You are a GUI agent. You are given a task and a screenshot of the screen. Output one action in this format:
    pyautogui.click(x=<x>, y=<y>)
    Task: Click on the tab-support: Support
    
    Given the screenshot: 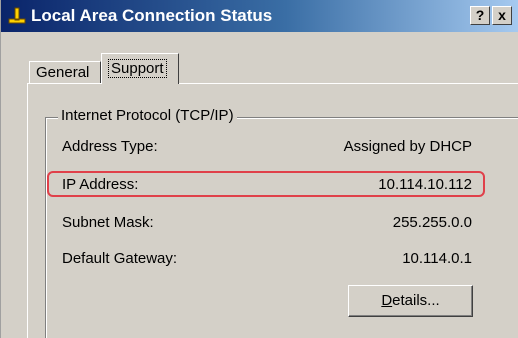 What is the action you would take?
    pyautogui.click(x=140, y=68)
    